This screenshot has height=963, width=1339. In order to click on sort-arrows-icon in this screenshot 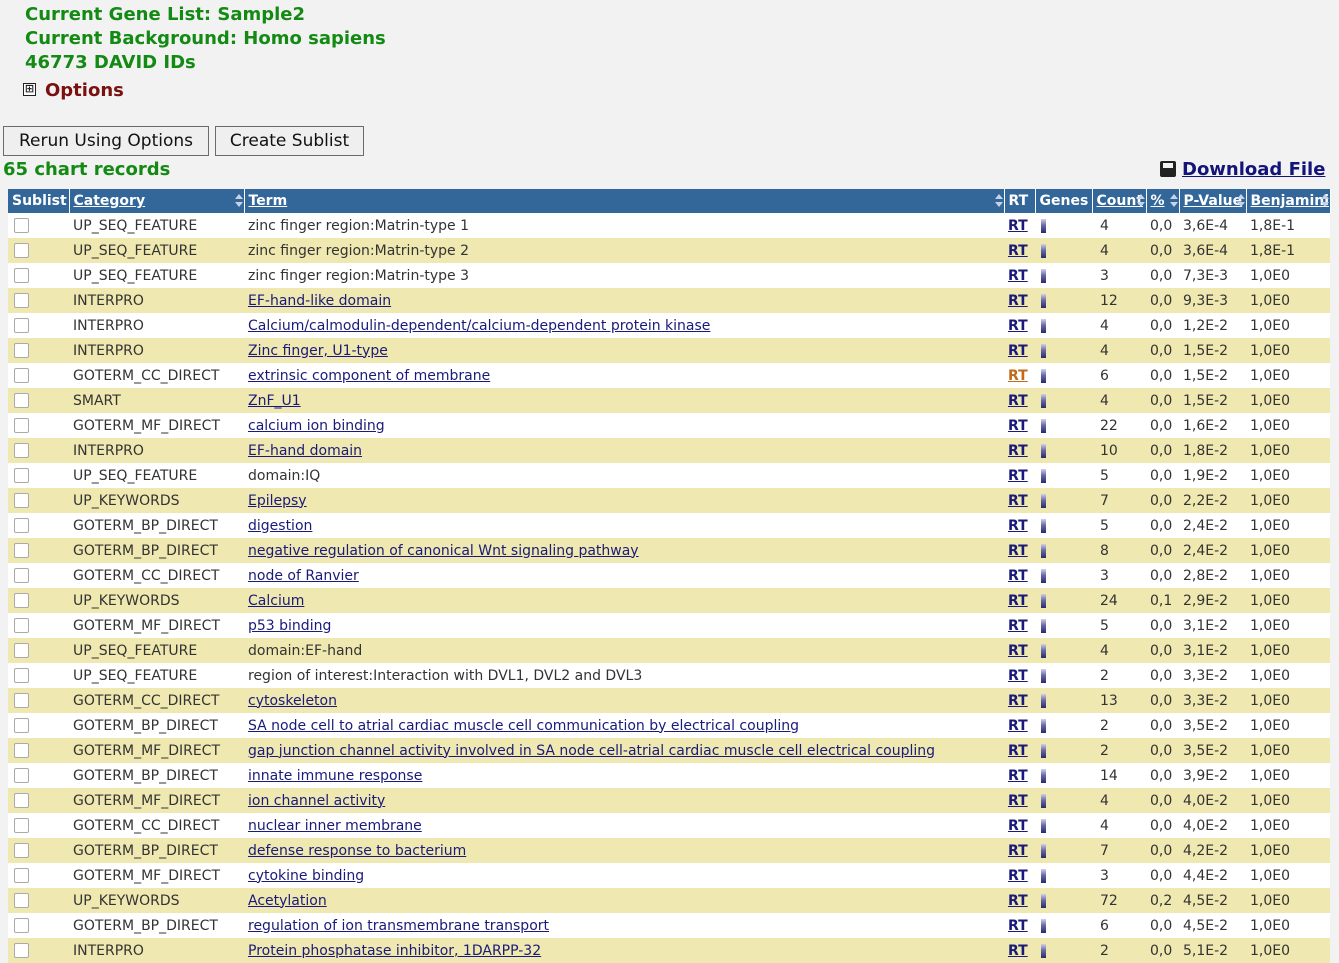, I will do `click(998, 201)`.